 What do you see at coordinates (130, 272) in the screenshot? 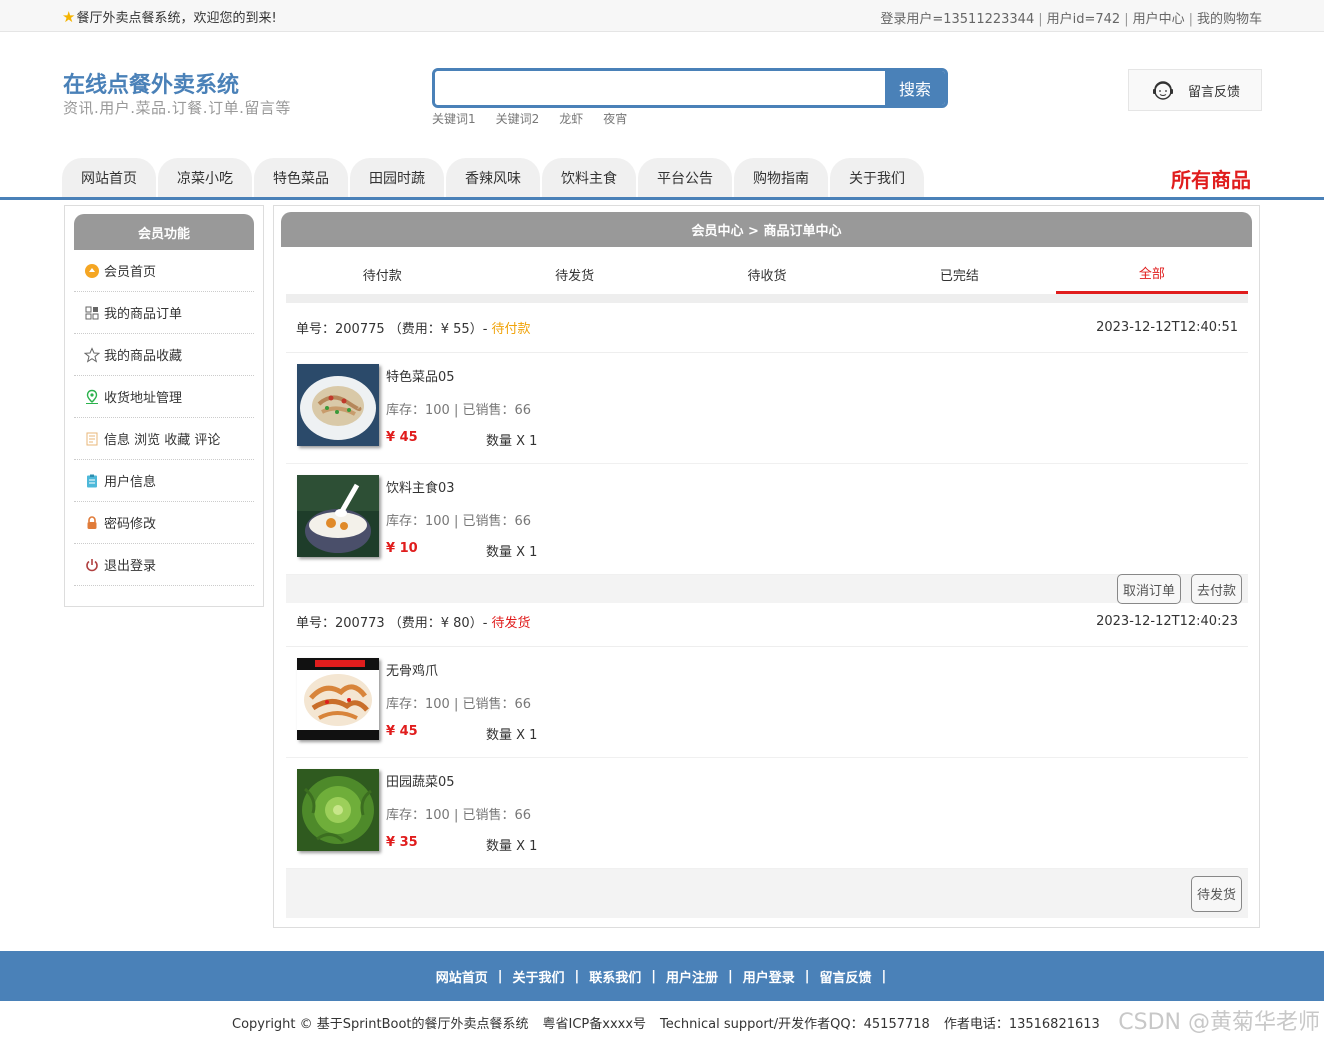
I see `sidebar-item-label: 会员首页` at bounding box center [130, 272].